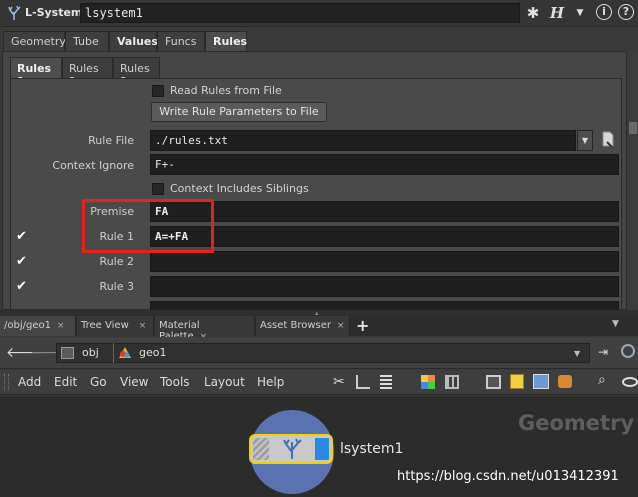 Image resolution: width=638 pixels, height=497 pixels. I want to click on color-palette-icon, so click(428, 382).